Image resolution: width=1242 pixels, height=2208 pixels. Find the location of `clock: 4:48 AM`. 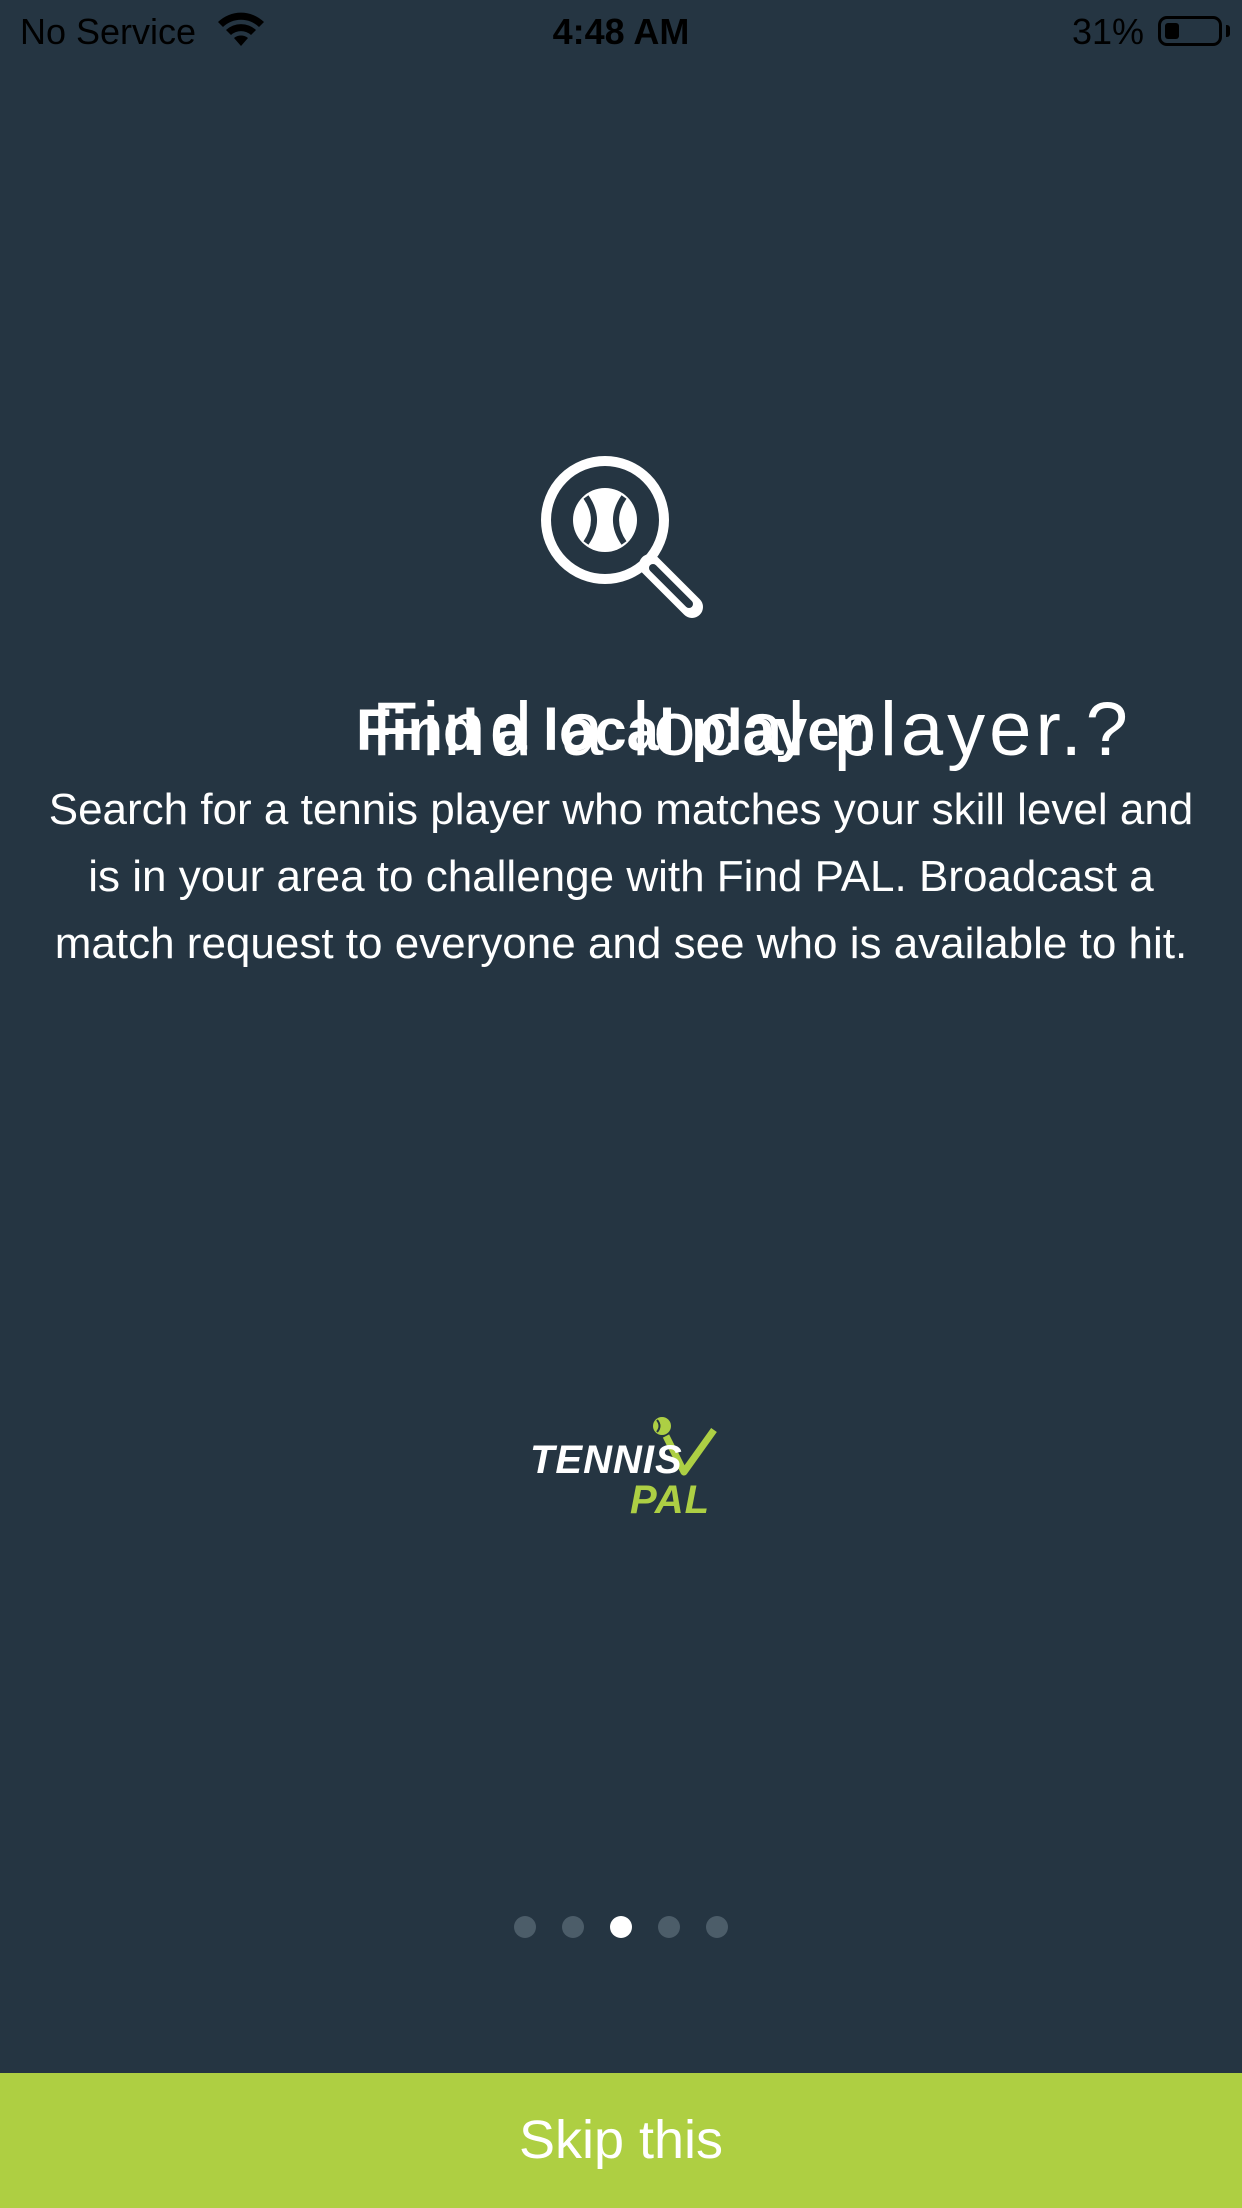

clock: 4:48 AM is located at coordinates (621, 31).